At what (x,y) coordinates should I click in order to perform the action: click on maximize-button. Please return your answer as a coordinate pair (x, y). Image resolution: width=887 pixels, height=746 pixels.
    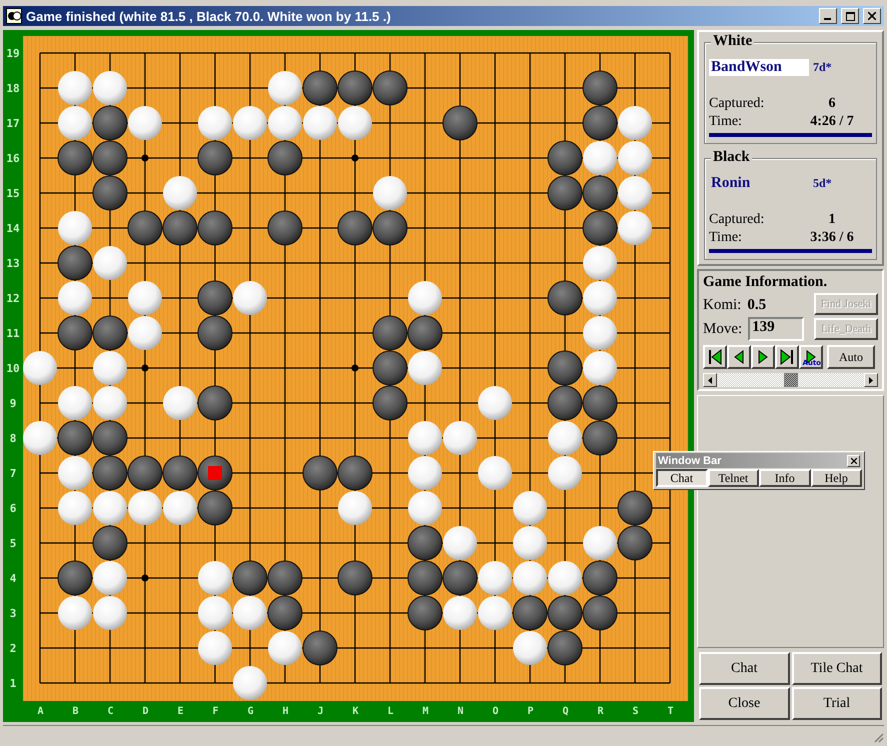
    Looking at the image, I should click on (850, 16).